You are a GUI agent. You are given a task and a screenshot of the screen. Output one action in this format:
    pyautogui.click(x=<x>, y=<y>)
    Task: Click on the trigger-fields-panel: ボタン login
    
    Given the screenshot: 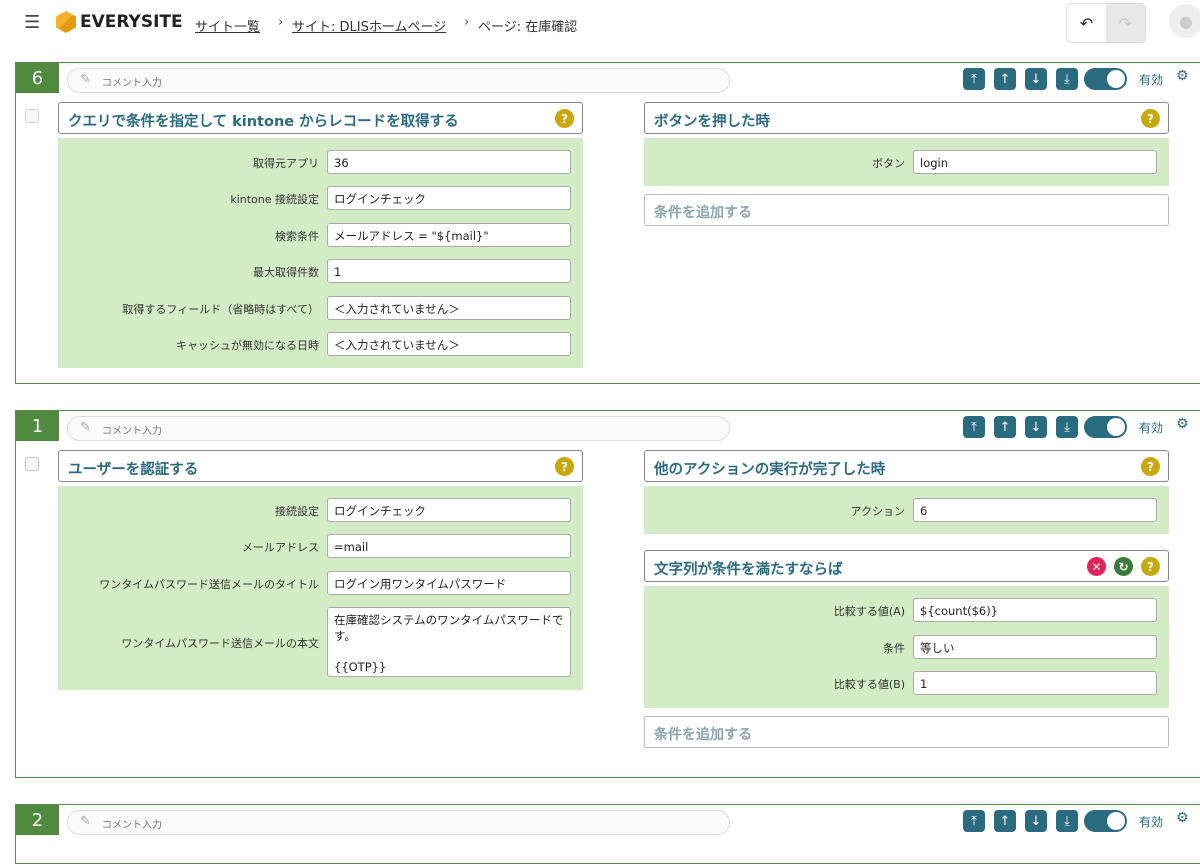 What is the action you would take?
    pyautogui.click(x=906, y=162)
    